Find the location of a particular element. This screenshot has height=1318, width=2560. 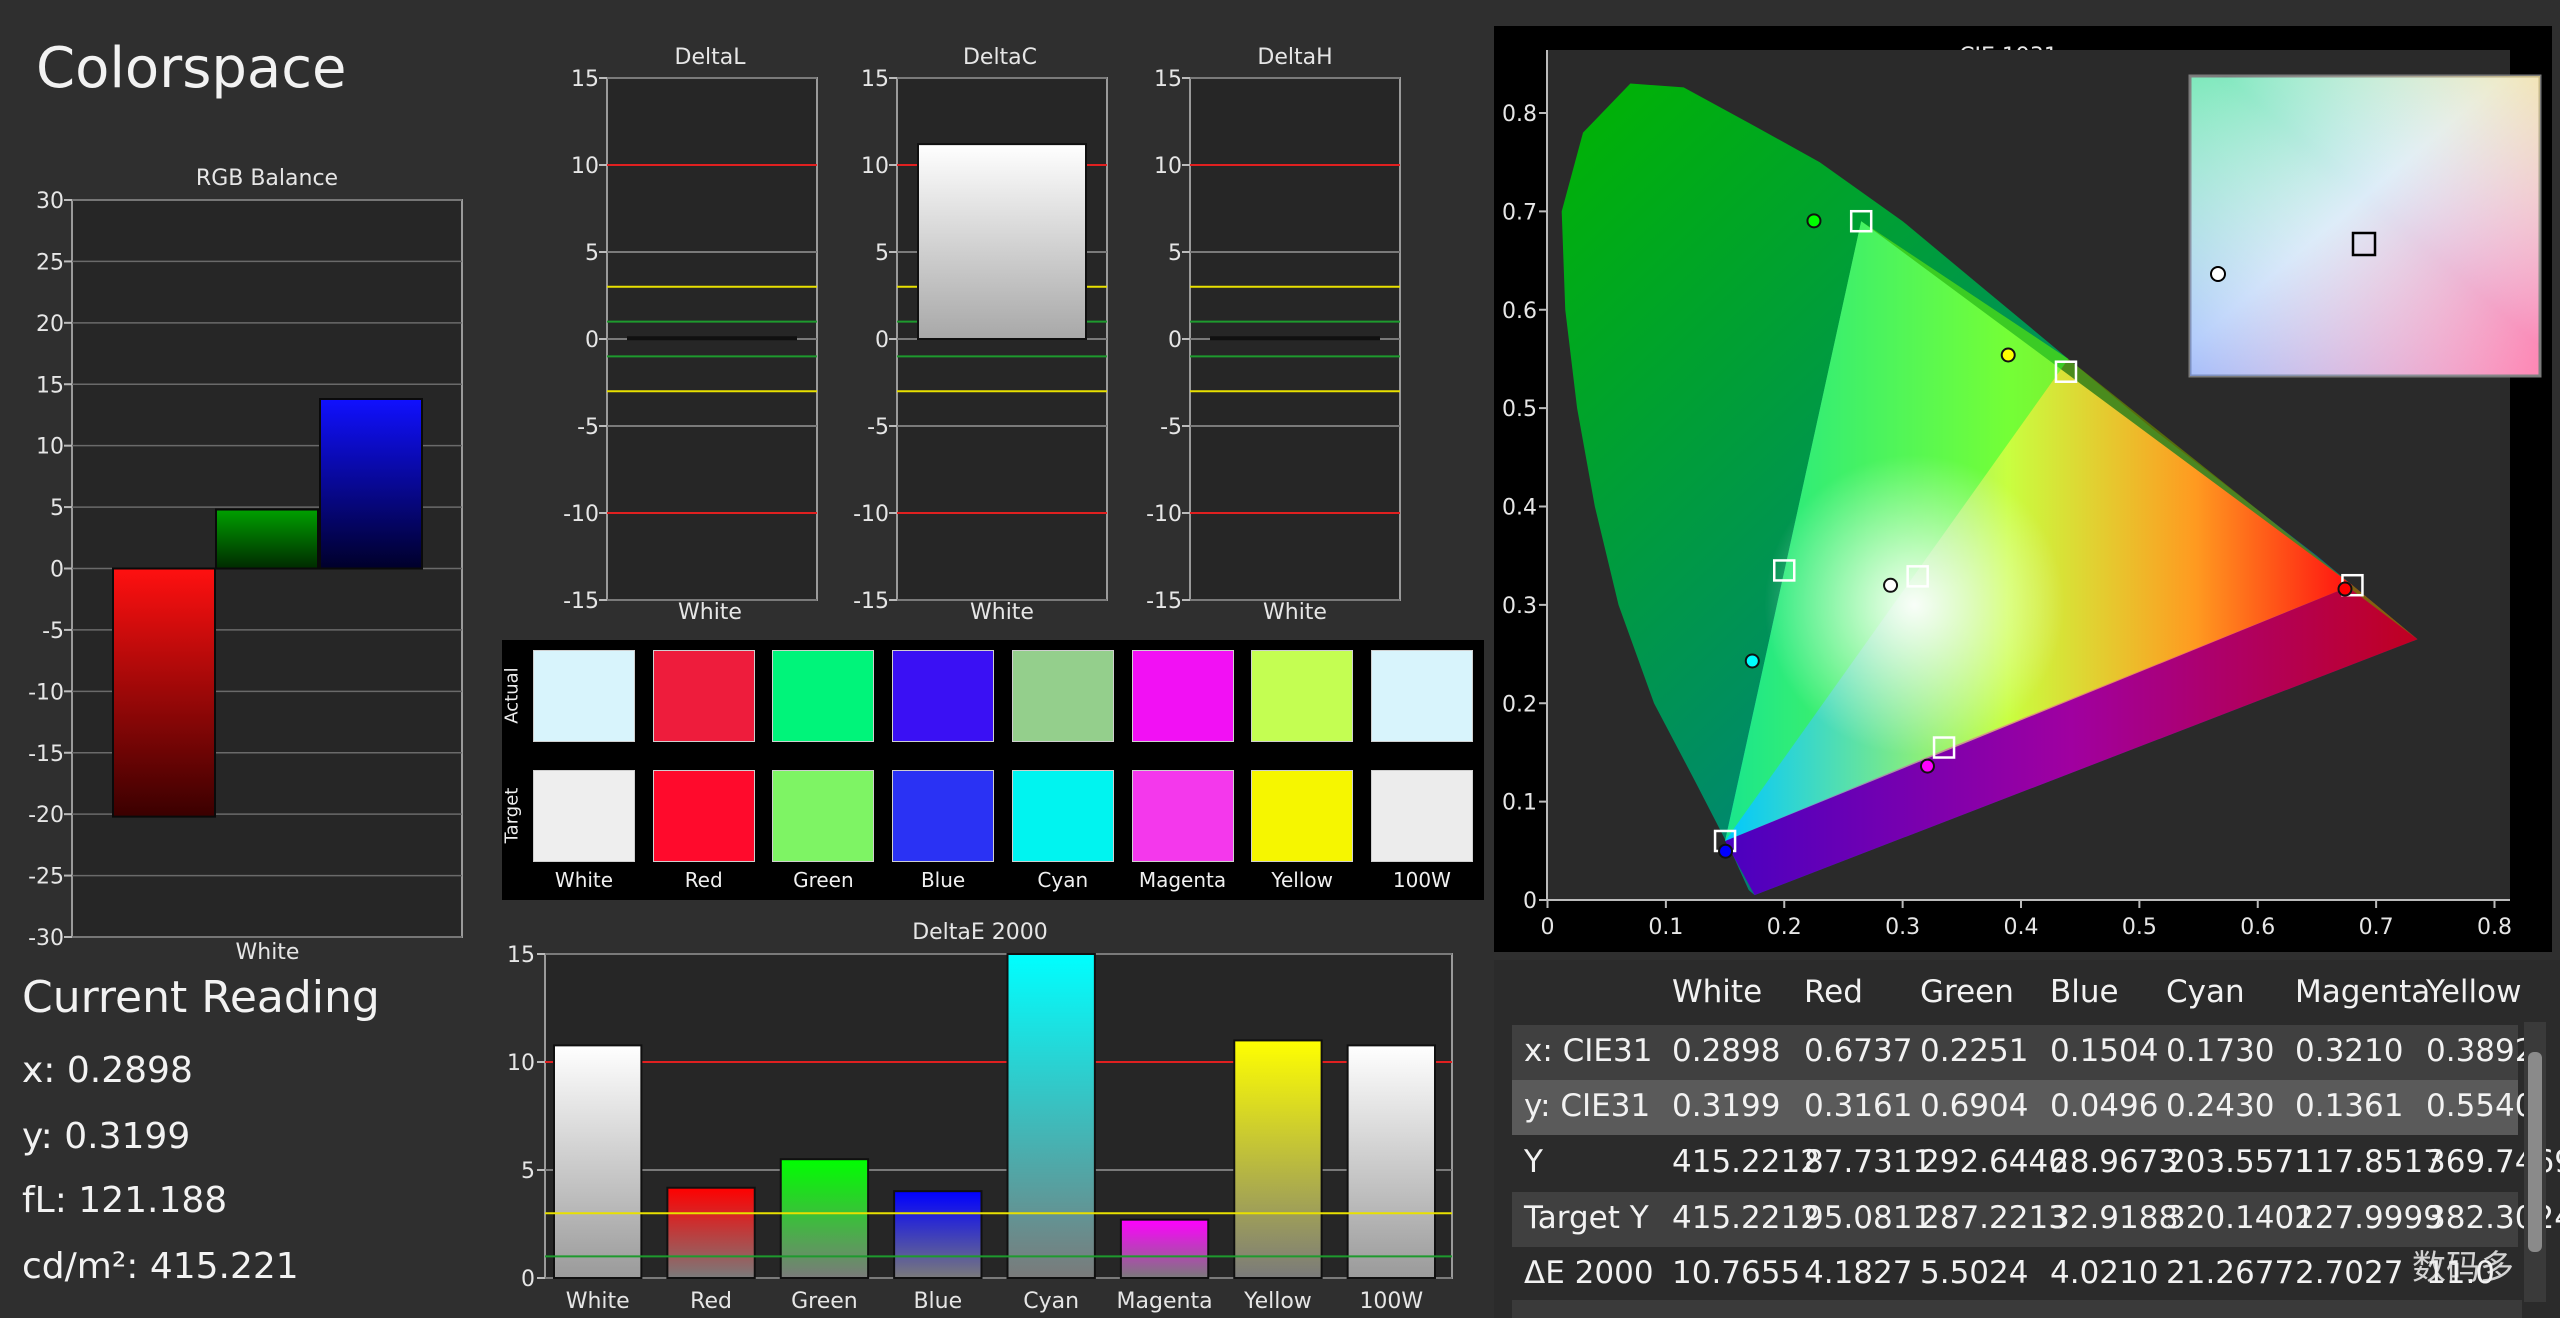

cie-x-tick-label: 0.1 is located at coordinates (1665, 927).